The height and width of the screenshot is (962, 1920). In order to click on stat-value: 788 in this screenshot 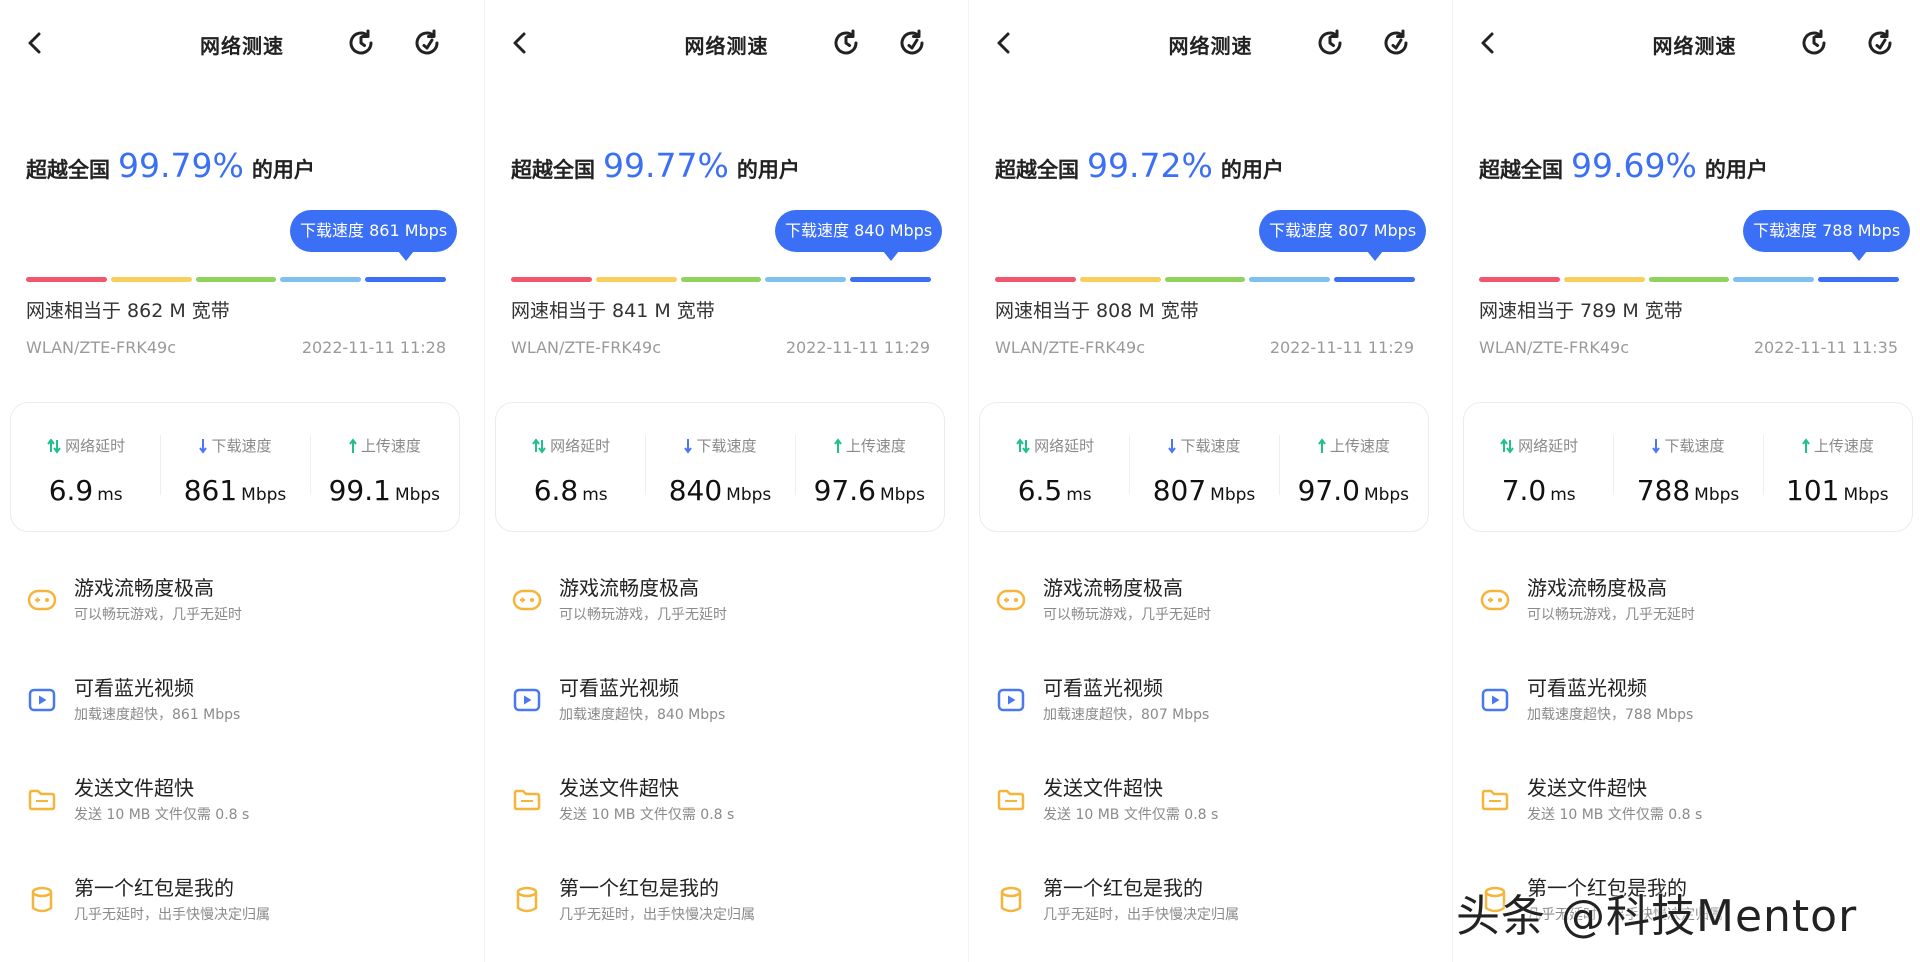, I will do `click(1663, 490)`.